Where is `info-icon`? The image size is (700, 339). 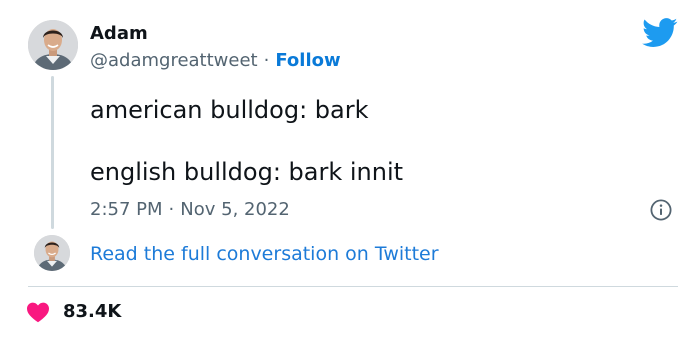 info-icon is located at coordinates (661, 210).